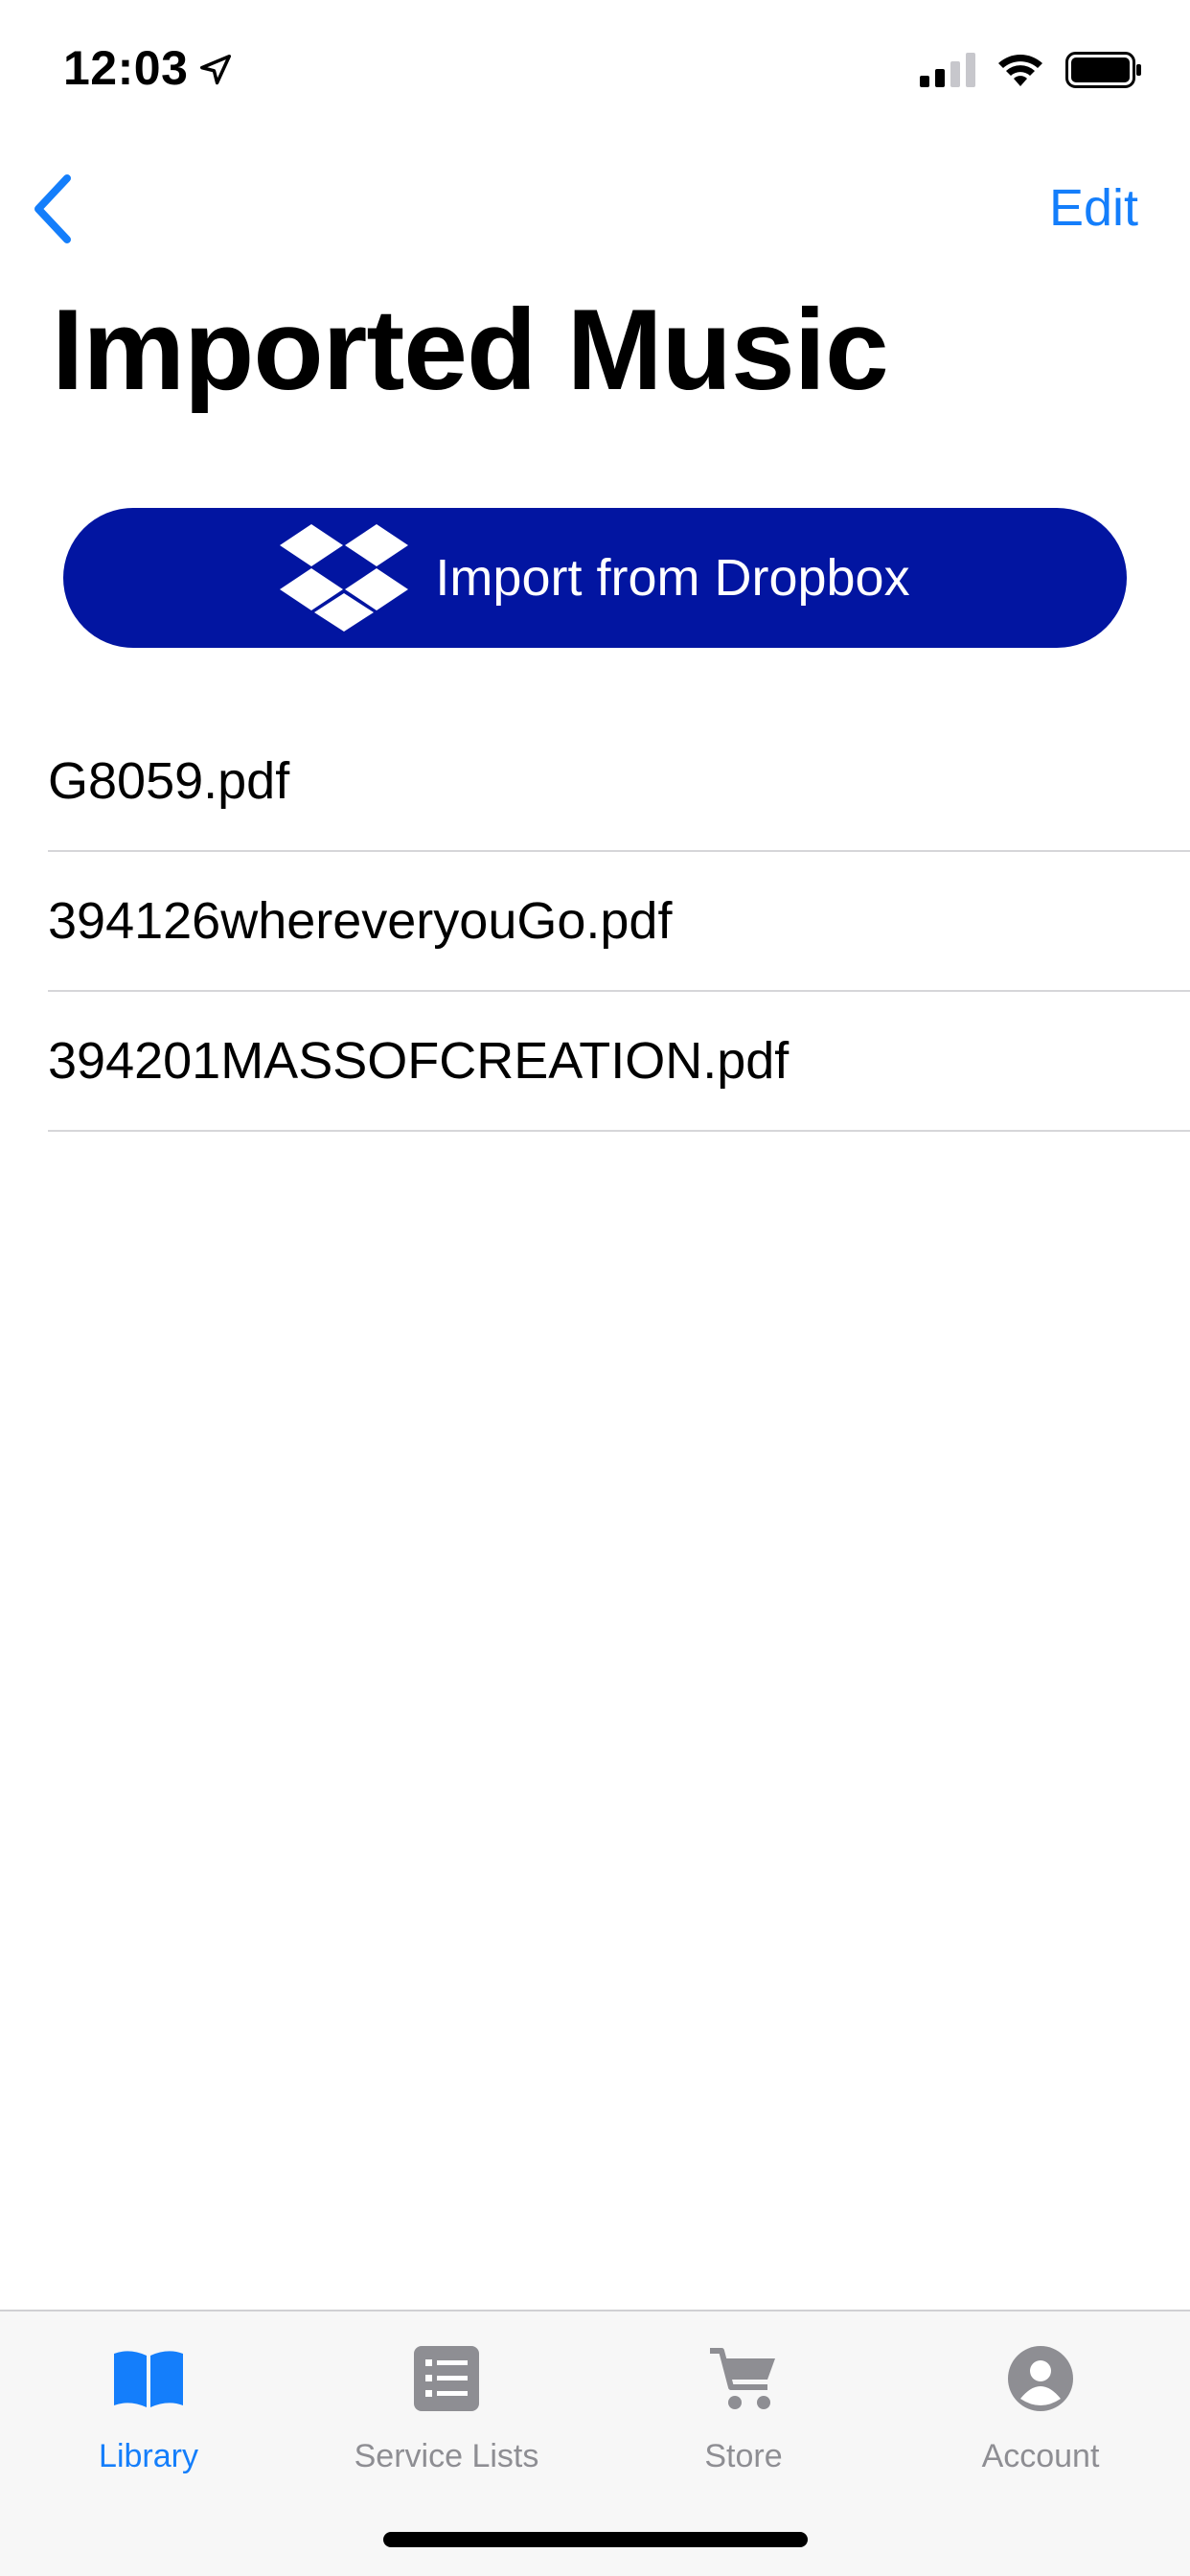  Describe the element at coordinates (1094, 208) in the screenshot. I see `edit-button: Edit` at that location.